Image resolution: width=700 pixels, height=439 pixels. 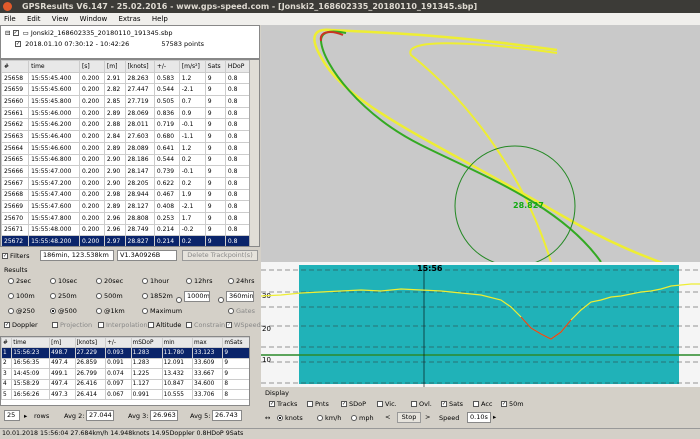 I want to click on result-header: min, so click(x=177, y=343).